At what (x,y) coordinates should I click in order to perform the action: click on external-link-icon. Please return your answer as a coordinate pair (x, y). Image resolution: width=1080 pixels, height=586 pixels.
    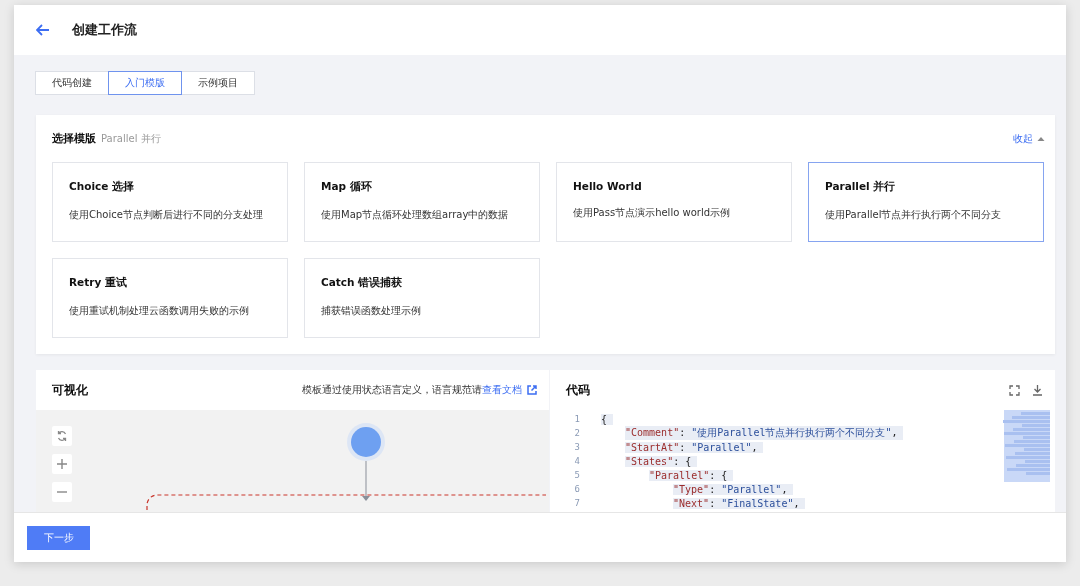
    Looking at the image, I should click on (532, 390).